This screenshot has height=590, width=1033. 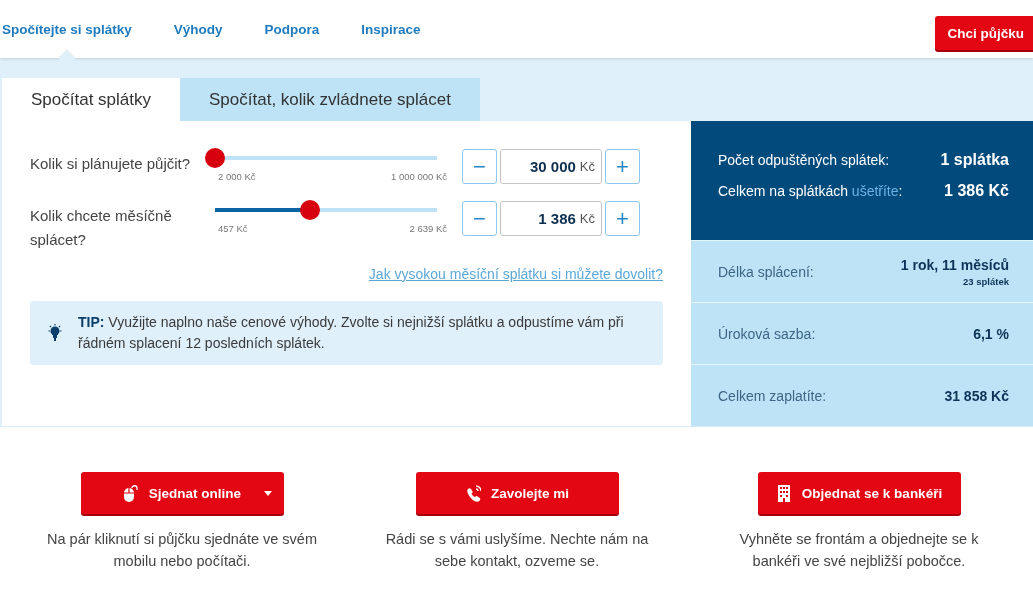 What do you see at coordinates (859, 550) in the screenshot?
I see `action-description: Vyhněte se frontám a objednejte se k bankéři ve své nejbližší pobočce.` at bounding box center [859, 550].